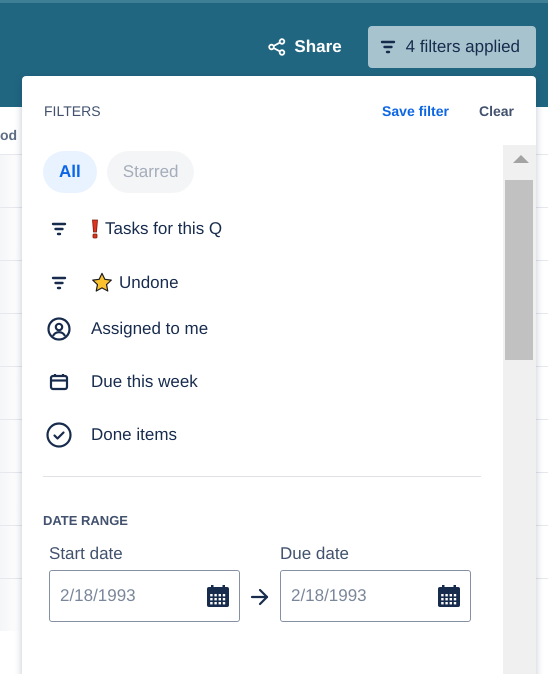 This screenshot has width=548, height=674. I want to click on scrollbar, so click(519, 409).